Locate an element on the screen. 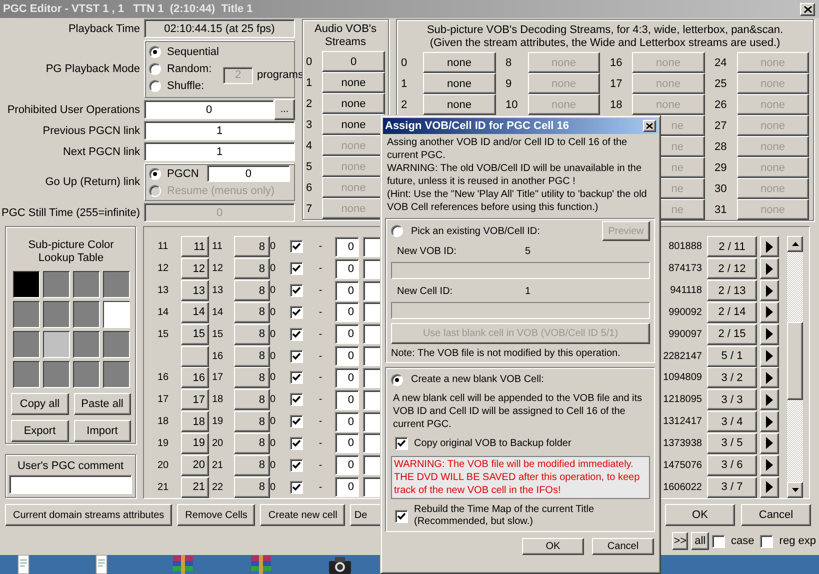 This screenshot has height=574, width=819. panel-title: User's PGC comment is located at coordinates (70, 466).